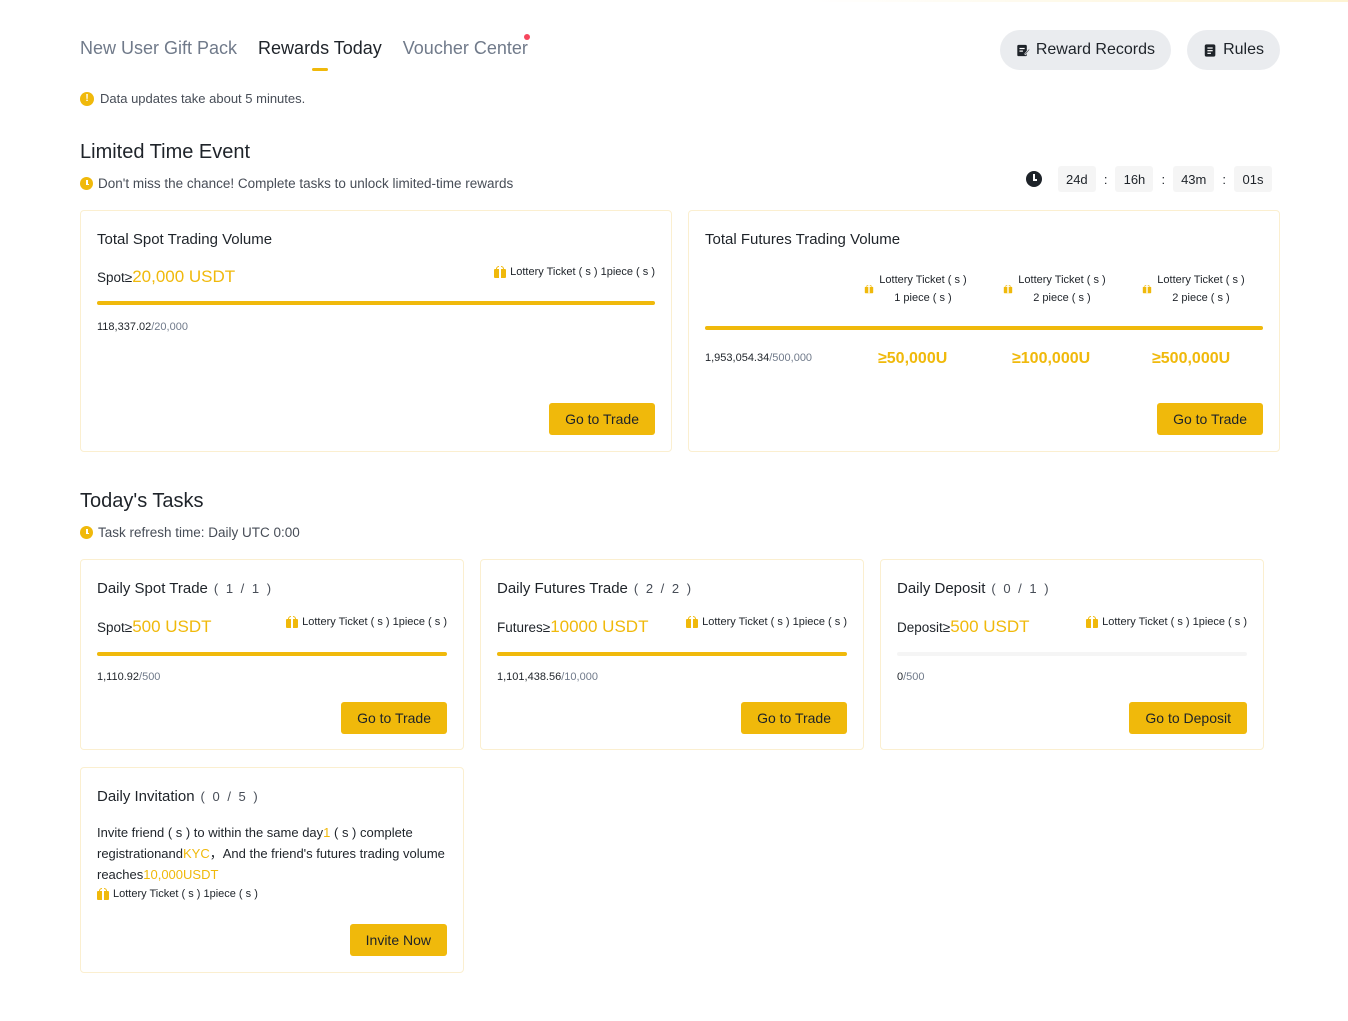 The width and height of the screenshot is (1348, 1021). Describe the element at coordinates (529, 677) in the screenshot. I see `progress-current: 1,101,438.56` at that location.